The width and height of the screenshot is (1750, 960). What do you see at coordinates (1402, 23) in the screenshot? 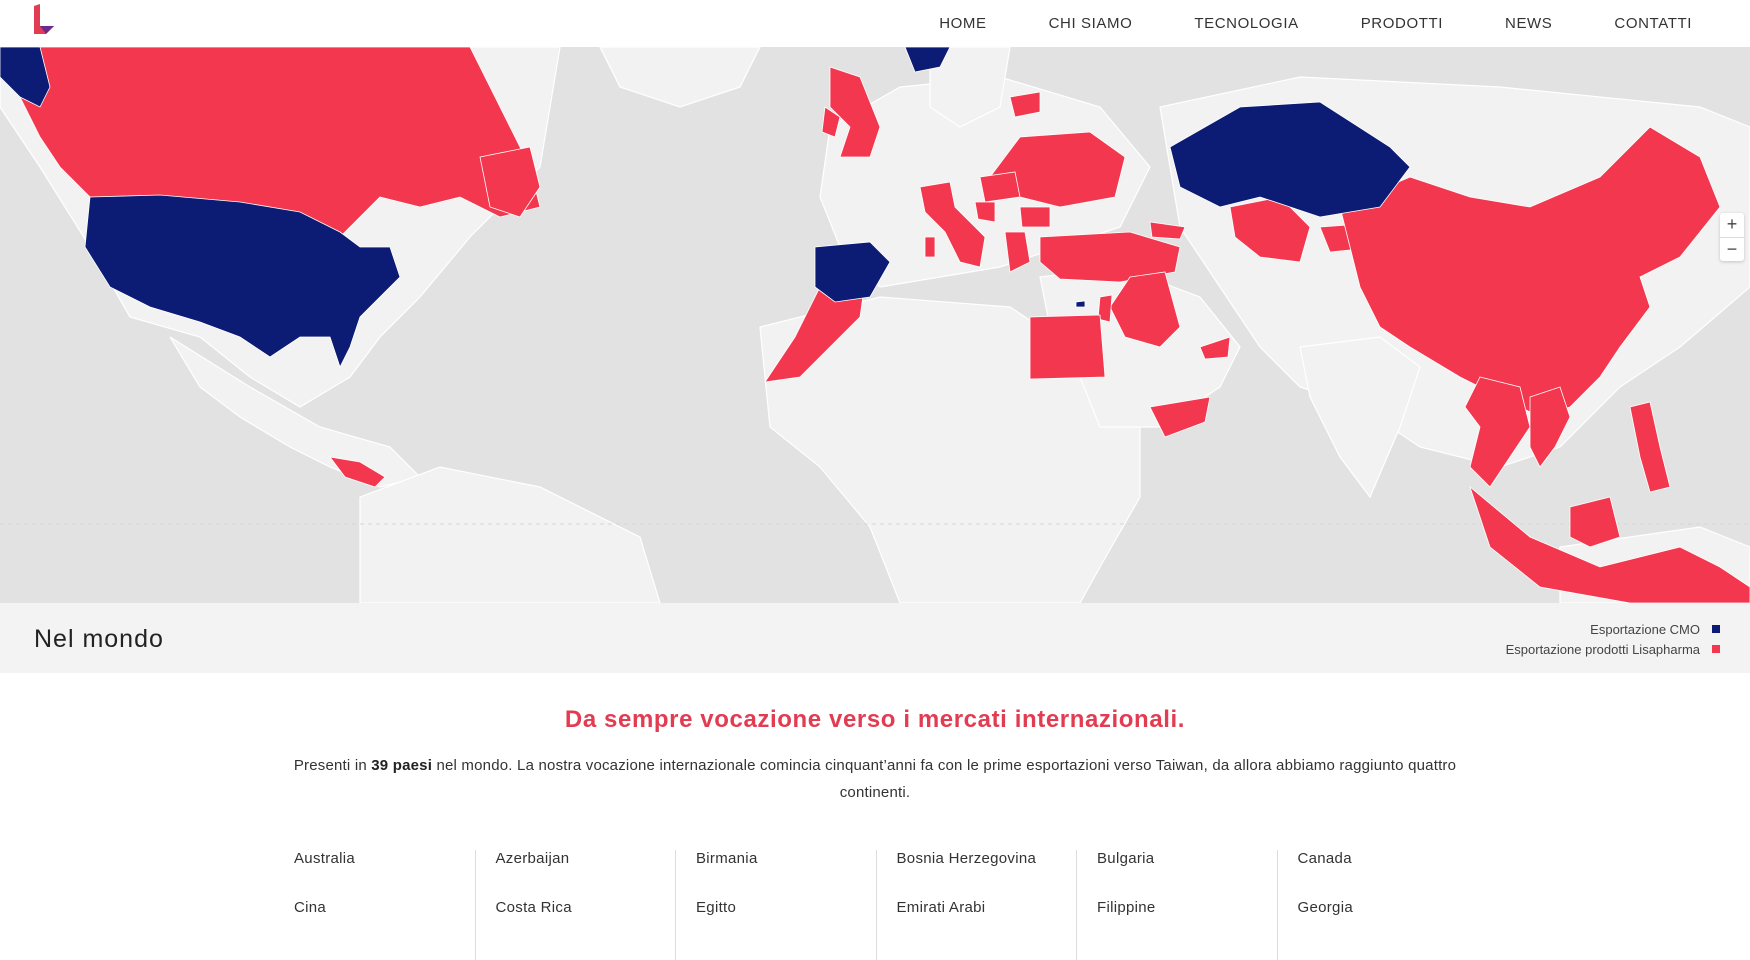
I see `nav-prodotti: PRODOTTI` at bounding box center [1402, 23].